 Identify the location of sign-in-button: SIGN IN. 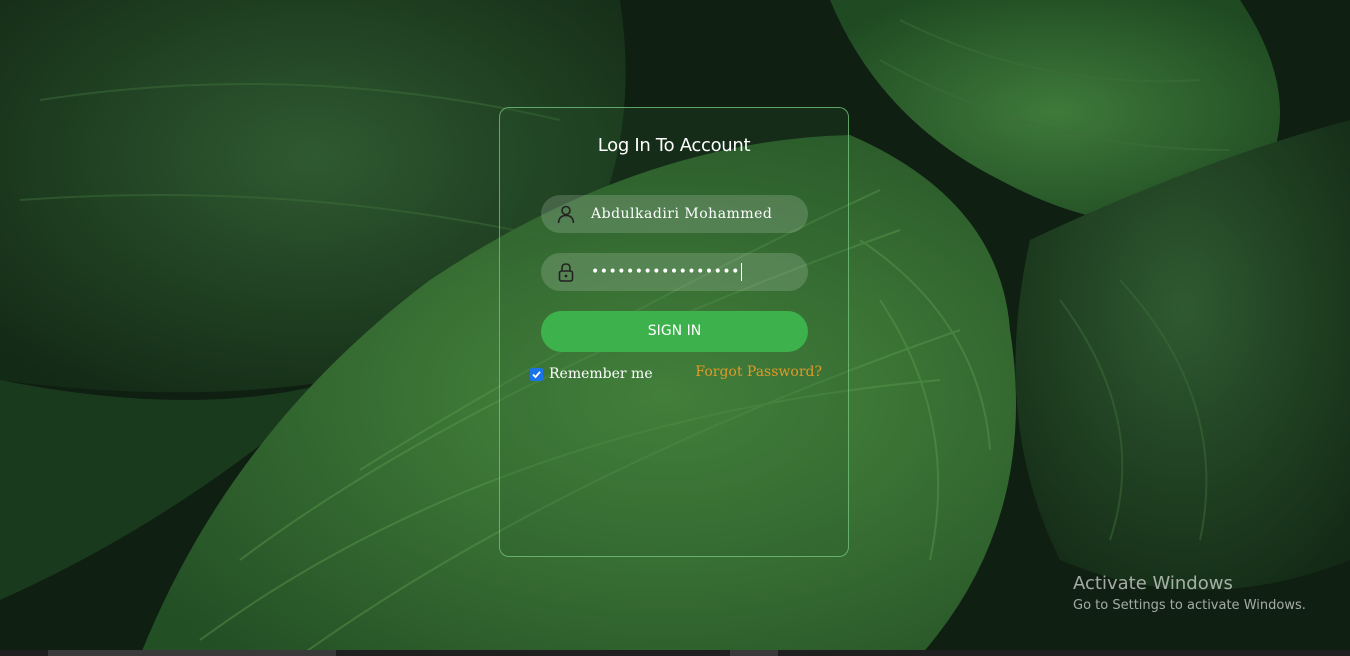
(674, 331).